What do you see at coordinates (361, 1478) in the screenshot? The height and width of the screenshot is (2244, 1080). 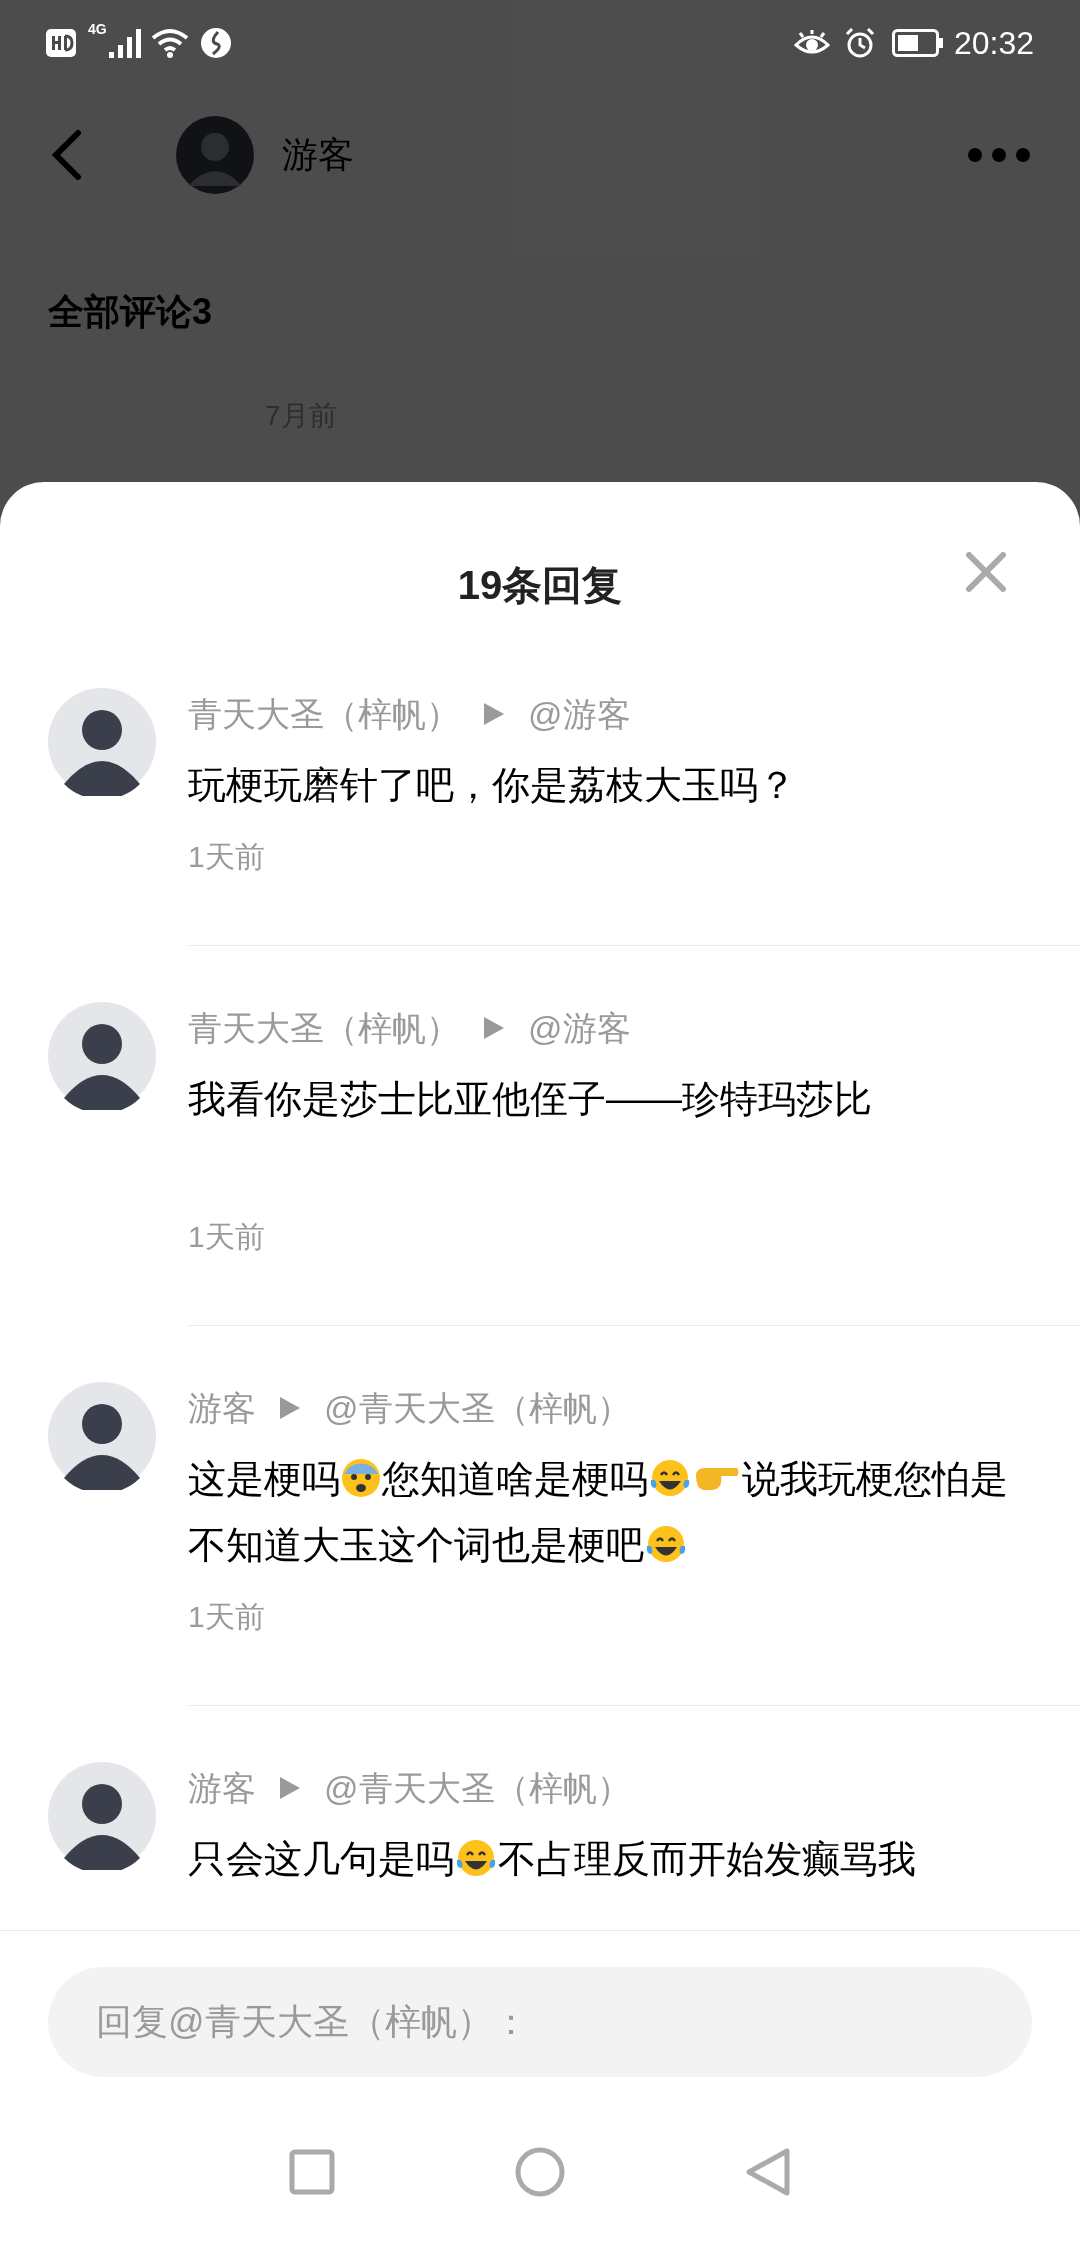 I see `fearful-face-icon` at bounding box center [361, 1478].